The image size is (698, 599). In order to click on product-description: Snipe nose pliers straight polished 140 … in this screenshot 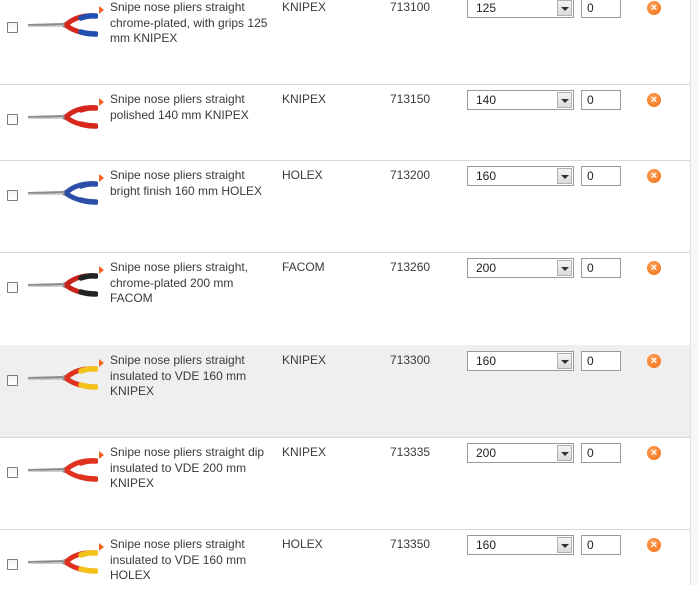, I will do `click(190, 107)`.